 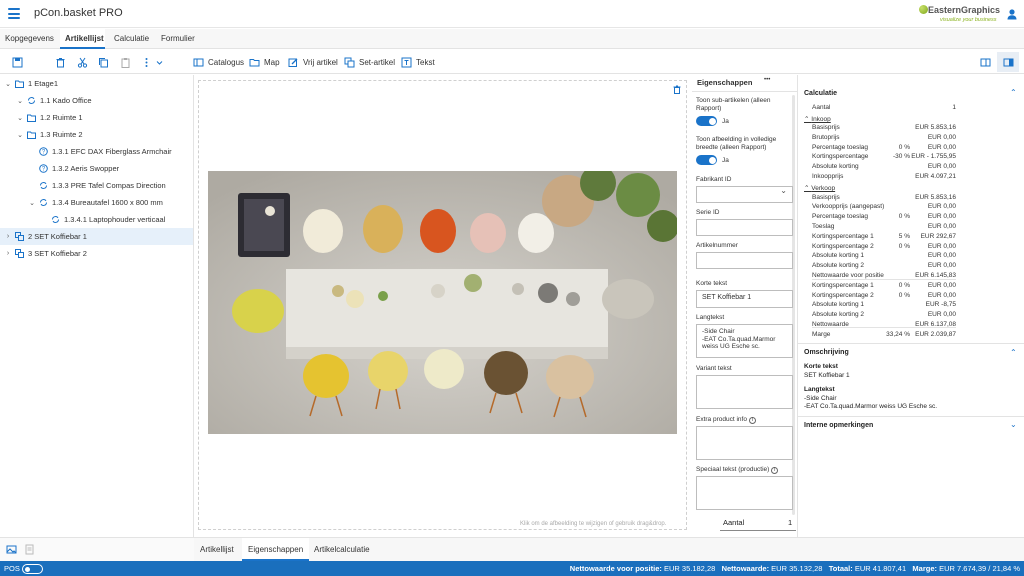 I want to click on toon-sub-toggle, so click(x=706, y=121).